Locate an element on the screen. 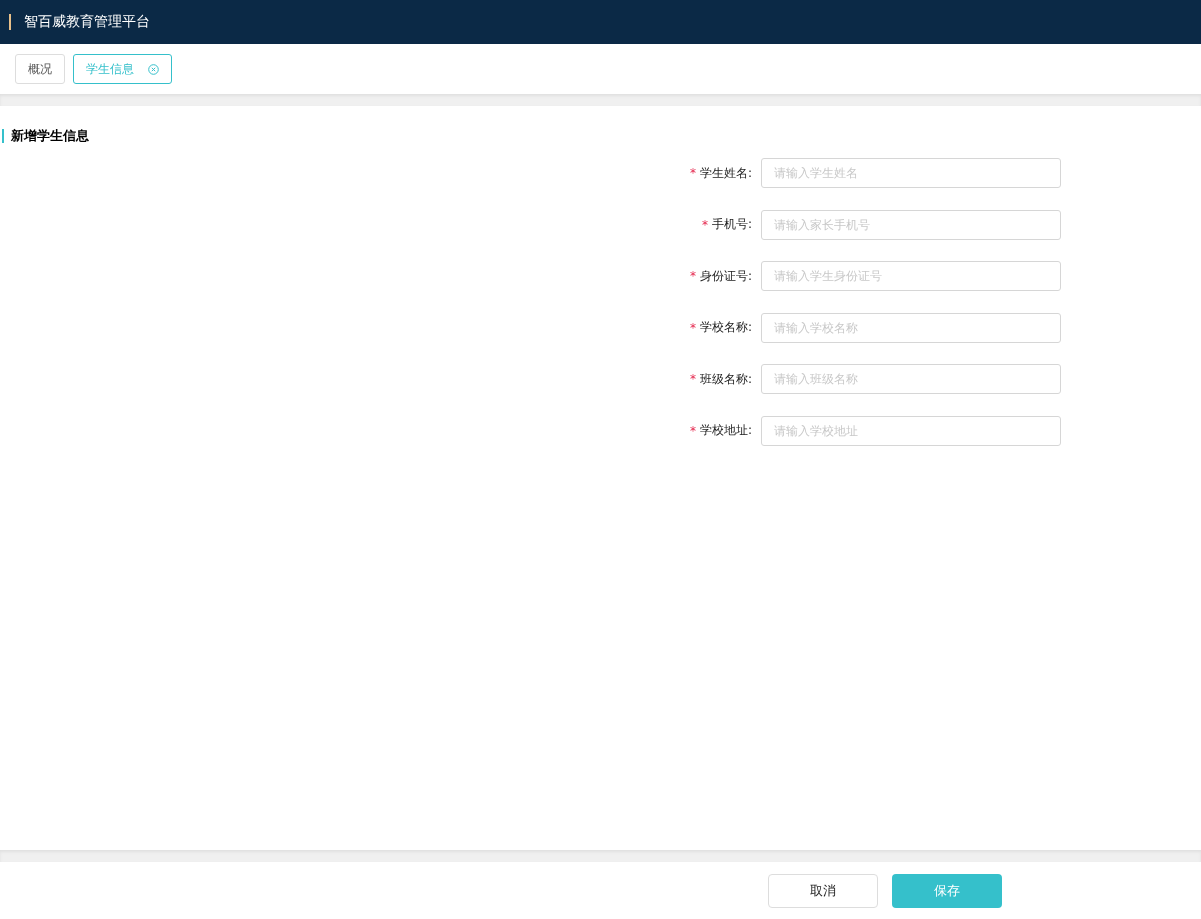 The image size is (1201, 919). field-label: 学校名称: is located at coordinates (725, 327).